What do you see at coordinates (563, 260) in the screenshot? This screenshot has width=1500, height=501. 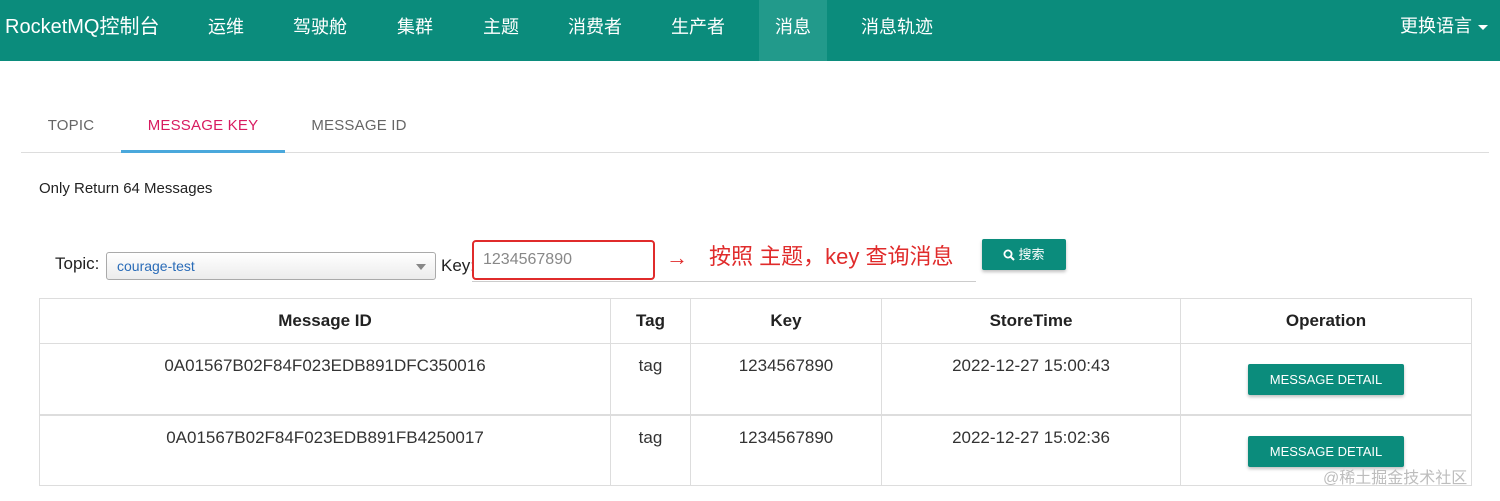 I see `key-input: 1234567890` at bounding box center [563, 260].